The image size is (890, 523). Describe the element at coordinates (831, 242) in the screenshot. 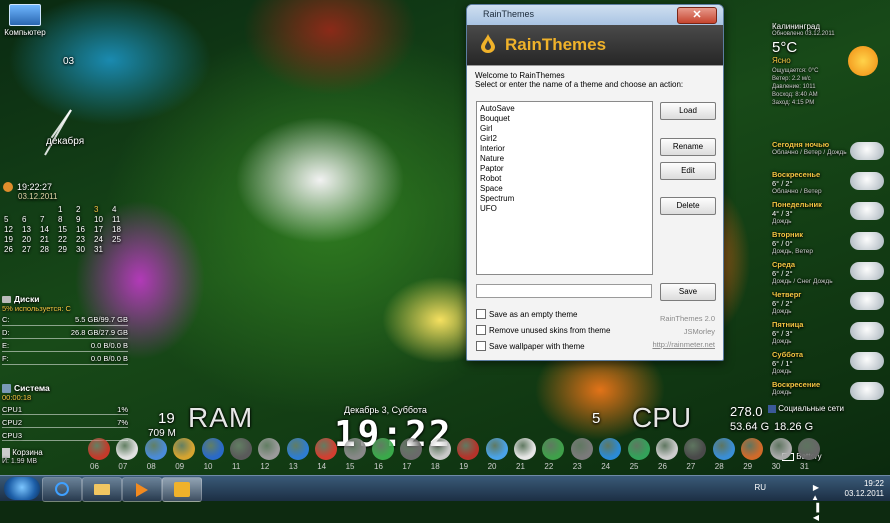

I see `forecast-day: Вторник 6° / 0° Дождь, Ветер` at that location.